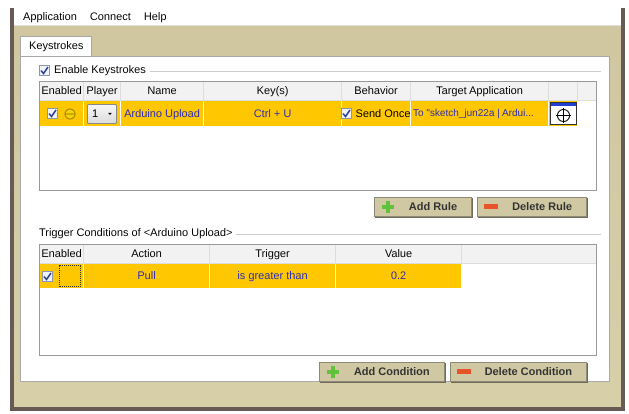 This screenshot has width=629, height=414. What do you see at coordinates (102, 114) in the screenshot?
I see `player-dropdown: 1` at bounding box center [102, 114].